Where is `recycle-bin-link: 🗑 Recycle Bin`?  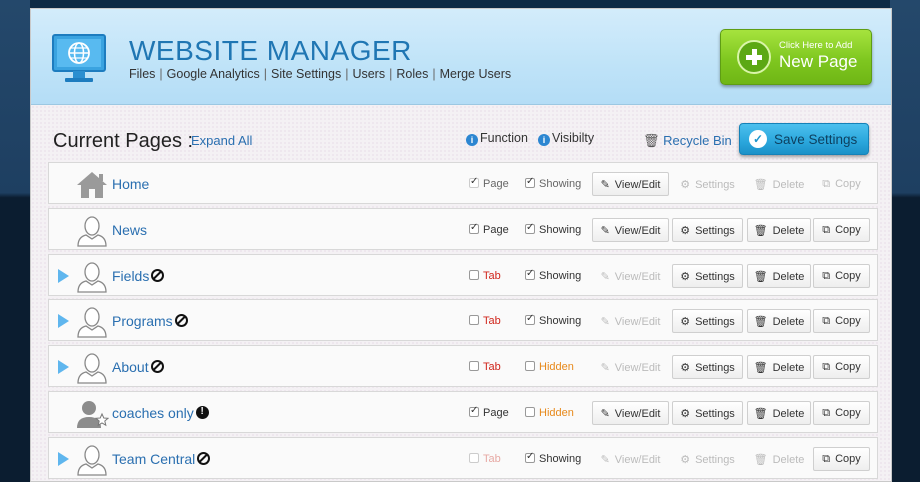 recycle-bin-link: 🗑 Recycle Bin is located at coordinates (687, 141).